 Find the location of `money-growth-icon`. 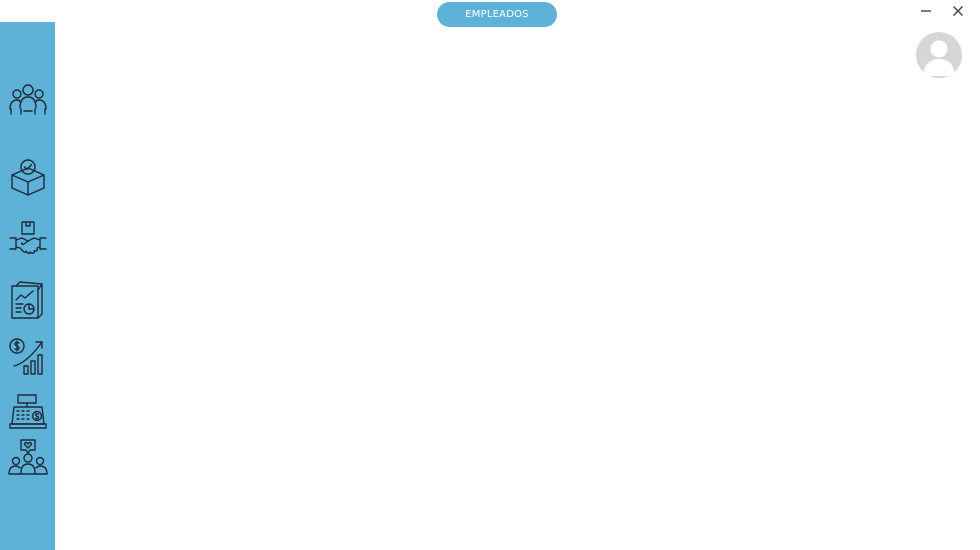

money-growth-icon is located at coordinates (26, 356).